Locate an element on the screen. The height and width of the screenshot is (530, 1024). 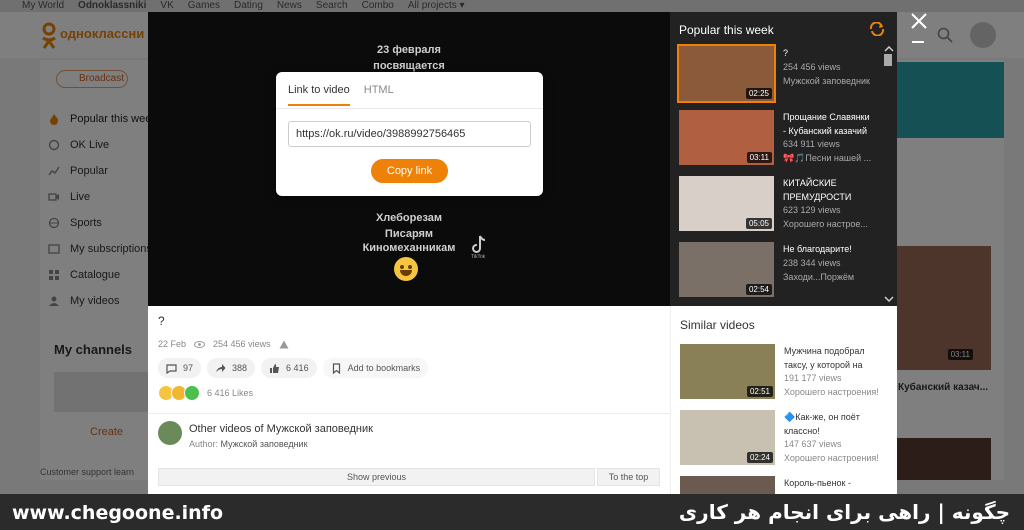
likes-count-text: 6 416 Likes is located at coordinates (230, 393).